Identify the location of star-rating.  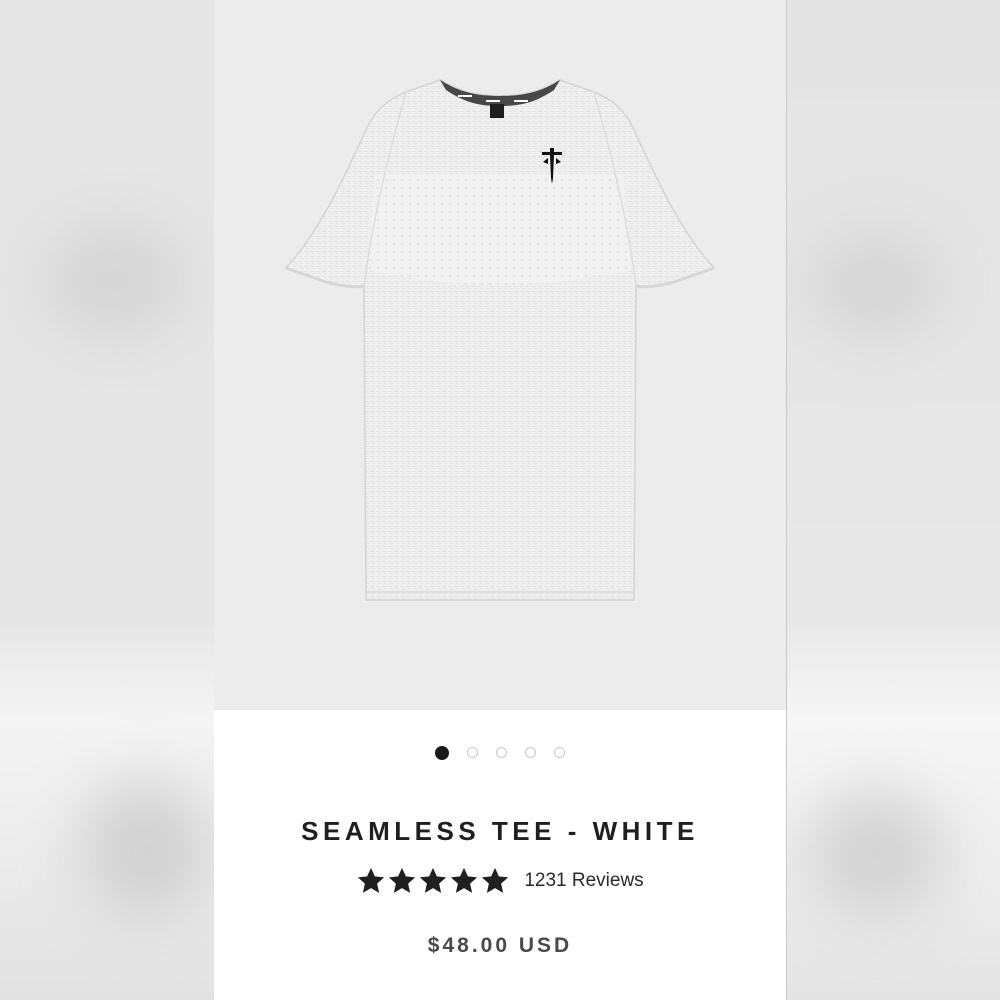
(433, 881).